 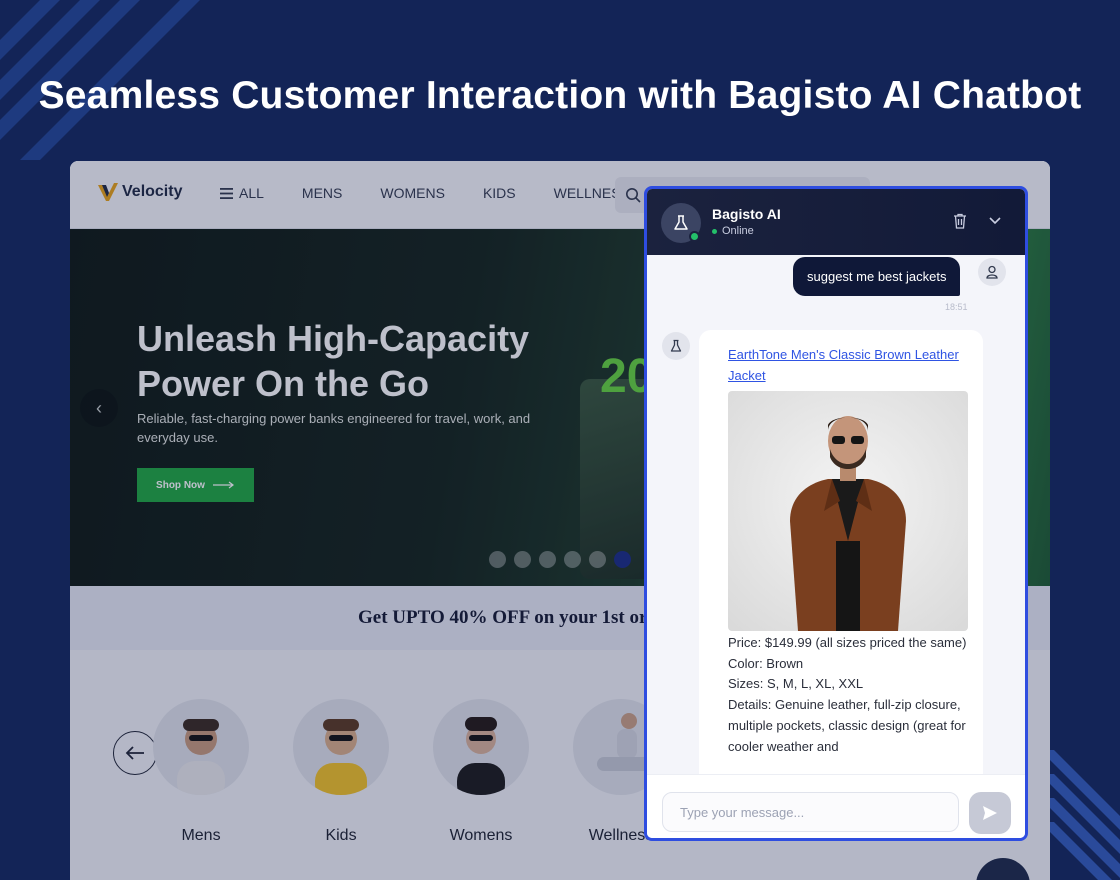 I want to click on status-dot, so click(x=714, y=231).